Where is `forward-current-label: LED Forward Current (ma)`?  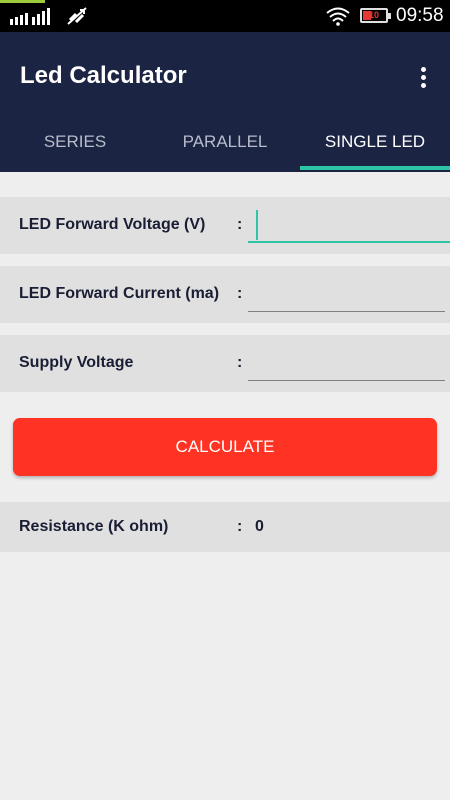
forward-current-label: LED Forward Current (ma) is located at coordinates (119, 293).